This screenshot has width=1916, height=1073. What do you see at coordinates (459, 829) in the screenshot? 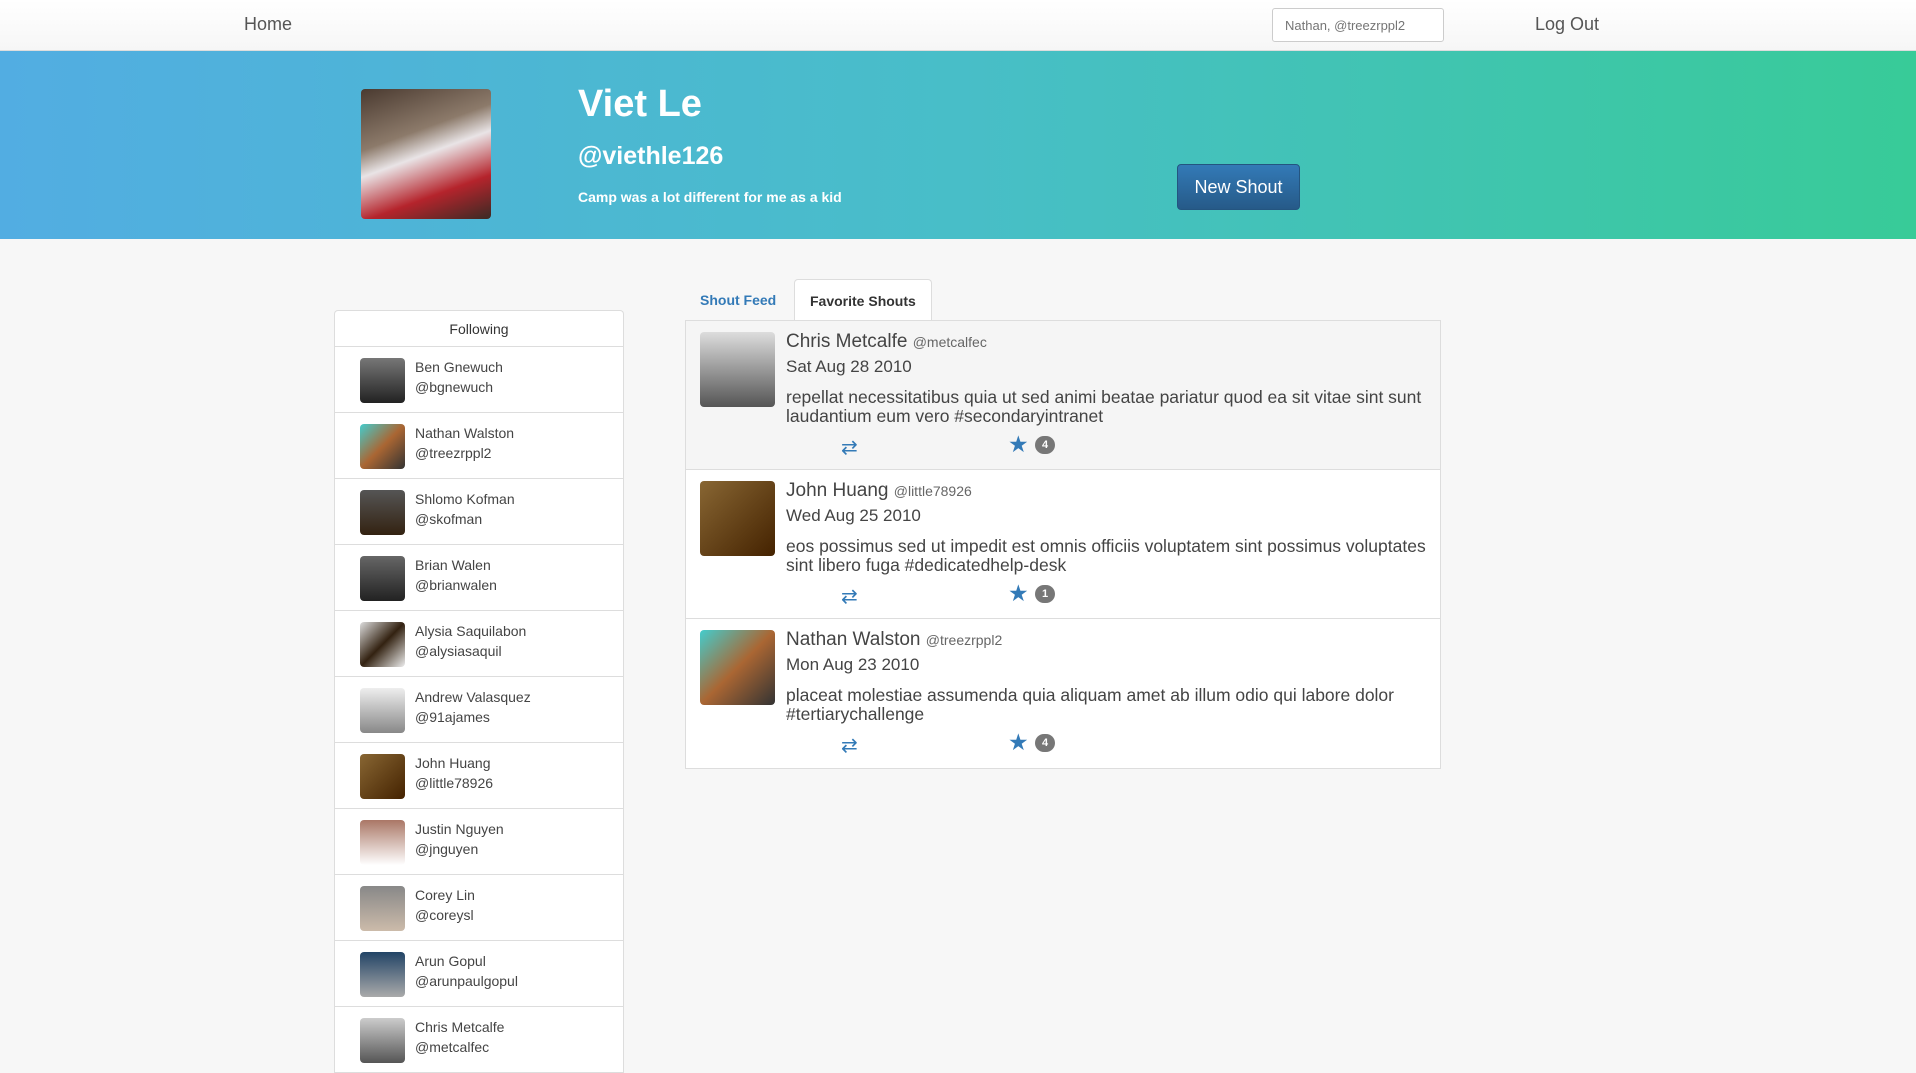
I see `following-name: Justin Nguyen` at bounding box center [459, 829].